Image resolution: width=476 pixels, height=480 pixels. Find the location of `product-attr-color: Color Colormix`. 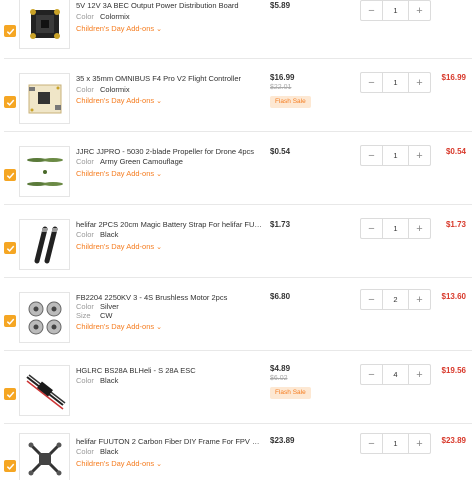

product-attr-color: Color Colormix is located at coordinates (103, 90).